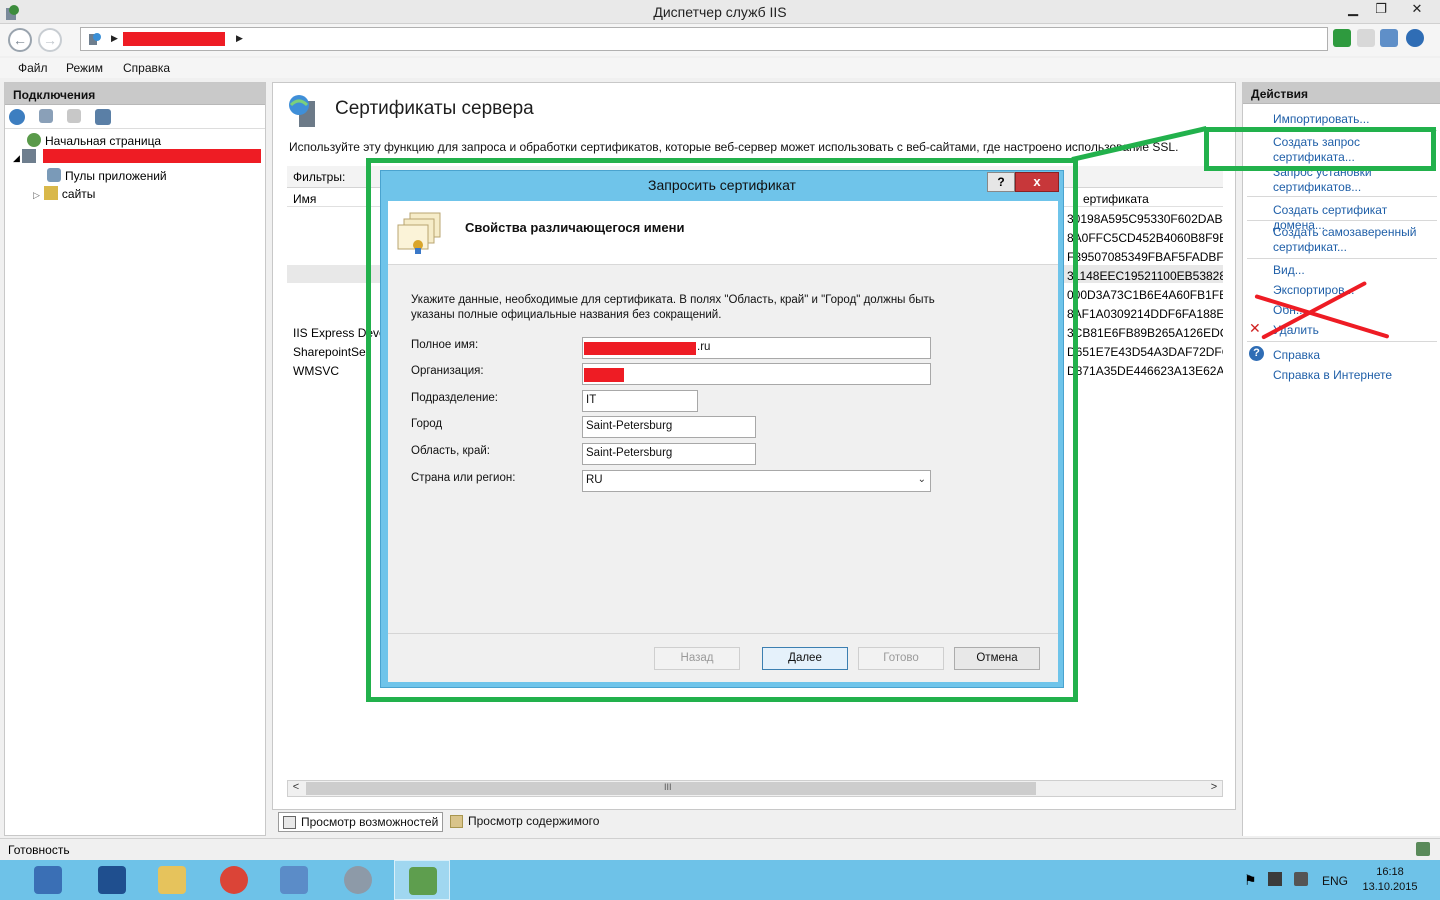  What do you see at coordinates (1366, 38) in the screenshot?
I see `stop-icon` at bounding box center [1366, 38].